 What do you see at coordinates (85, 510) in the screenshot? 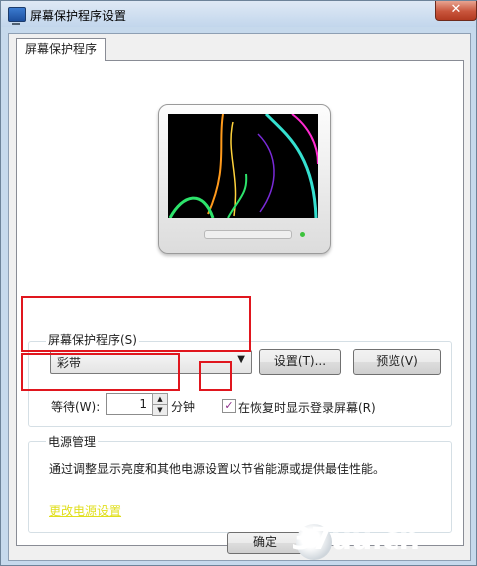
I see `change-power-settings-link: 更改电源设置` at bounding box center [85, 510].